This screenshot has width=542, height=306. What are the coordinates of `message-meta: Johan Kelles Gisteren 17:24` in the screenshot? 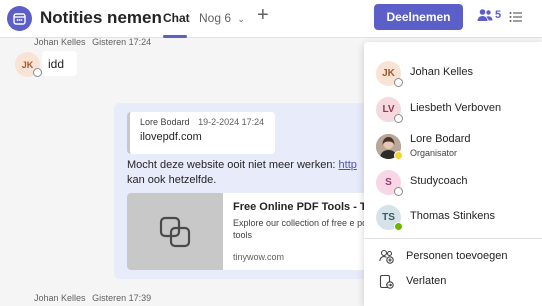 It's located at (92, 42).